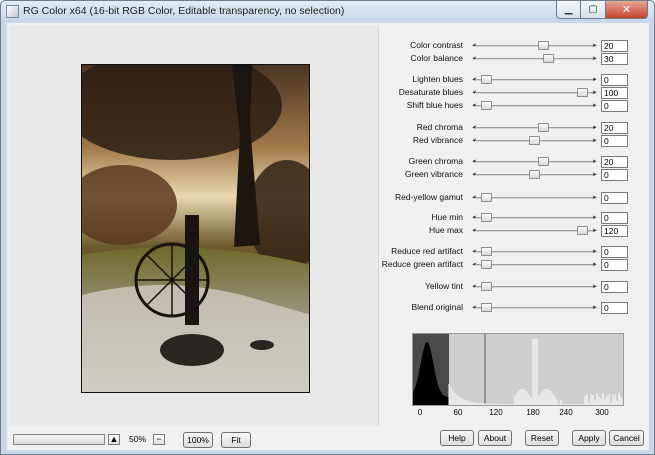  I want to click on slider-row: Yellow tint ◄ ► 0, so click(514, 287).